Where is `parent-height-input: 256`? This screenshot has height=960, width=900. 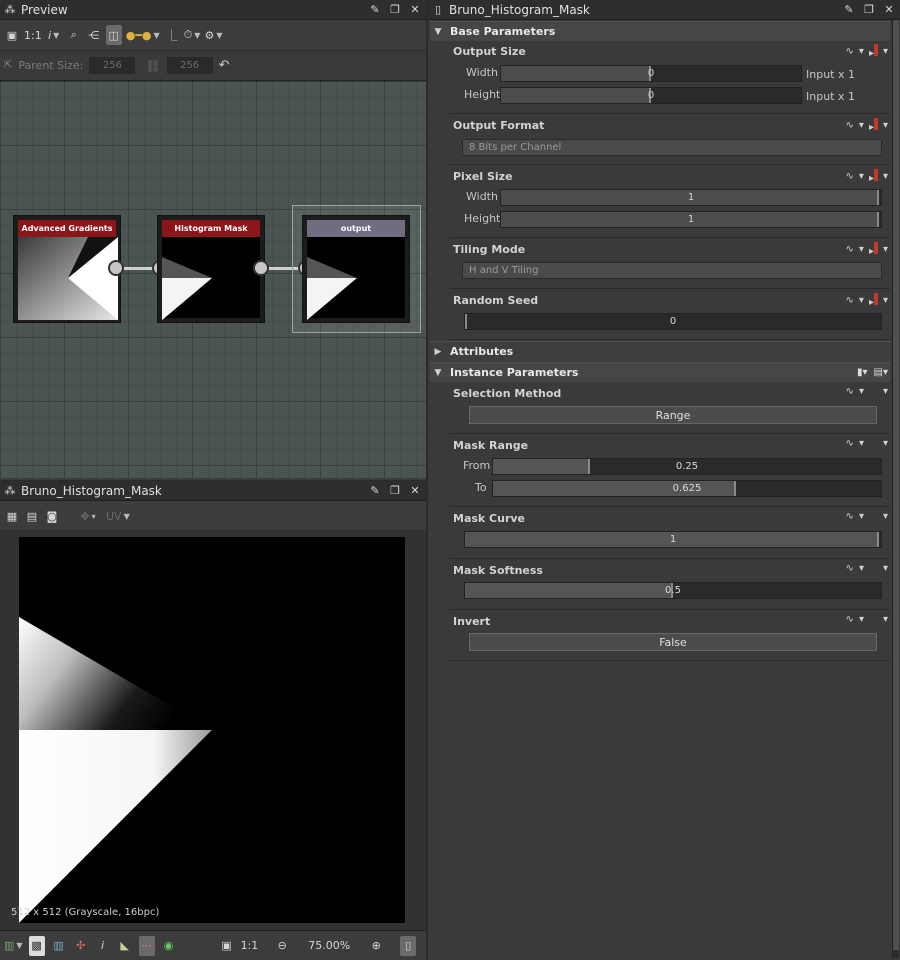
parent-height-input: 256 is located at coordinates (189, 65).